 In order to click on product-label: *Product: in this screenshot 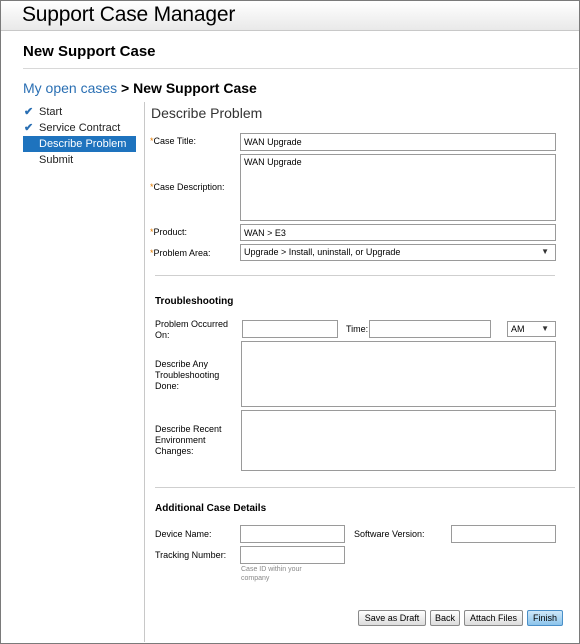, I will do `click(168, 232)`.